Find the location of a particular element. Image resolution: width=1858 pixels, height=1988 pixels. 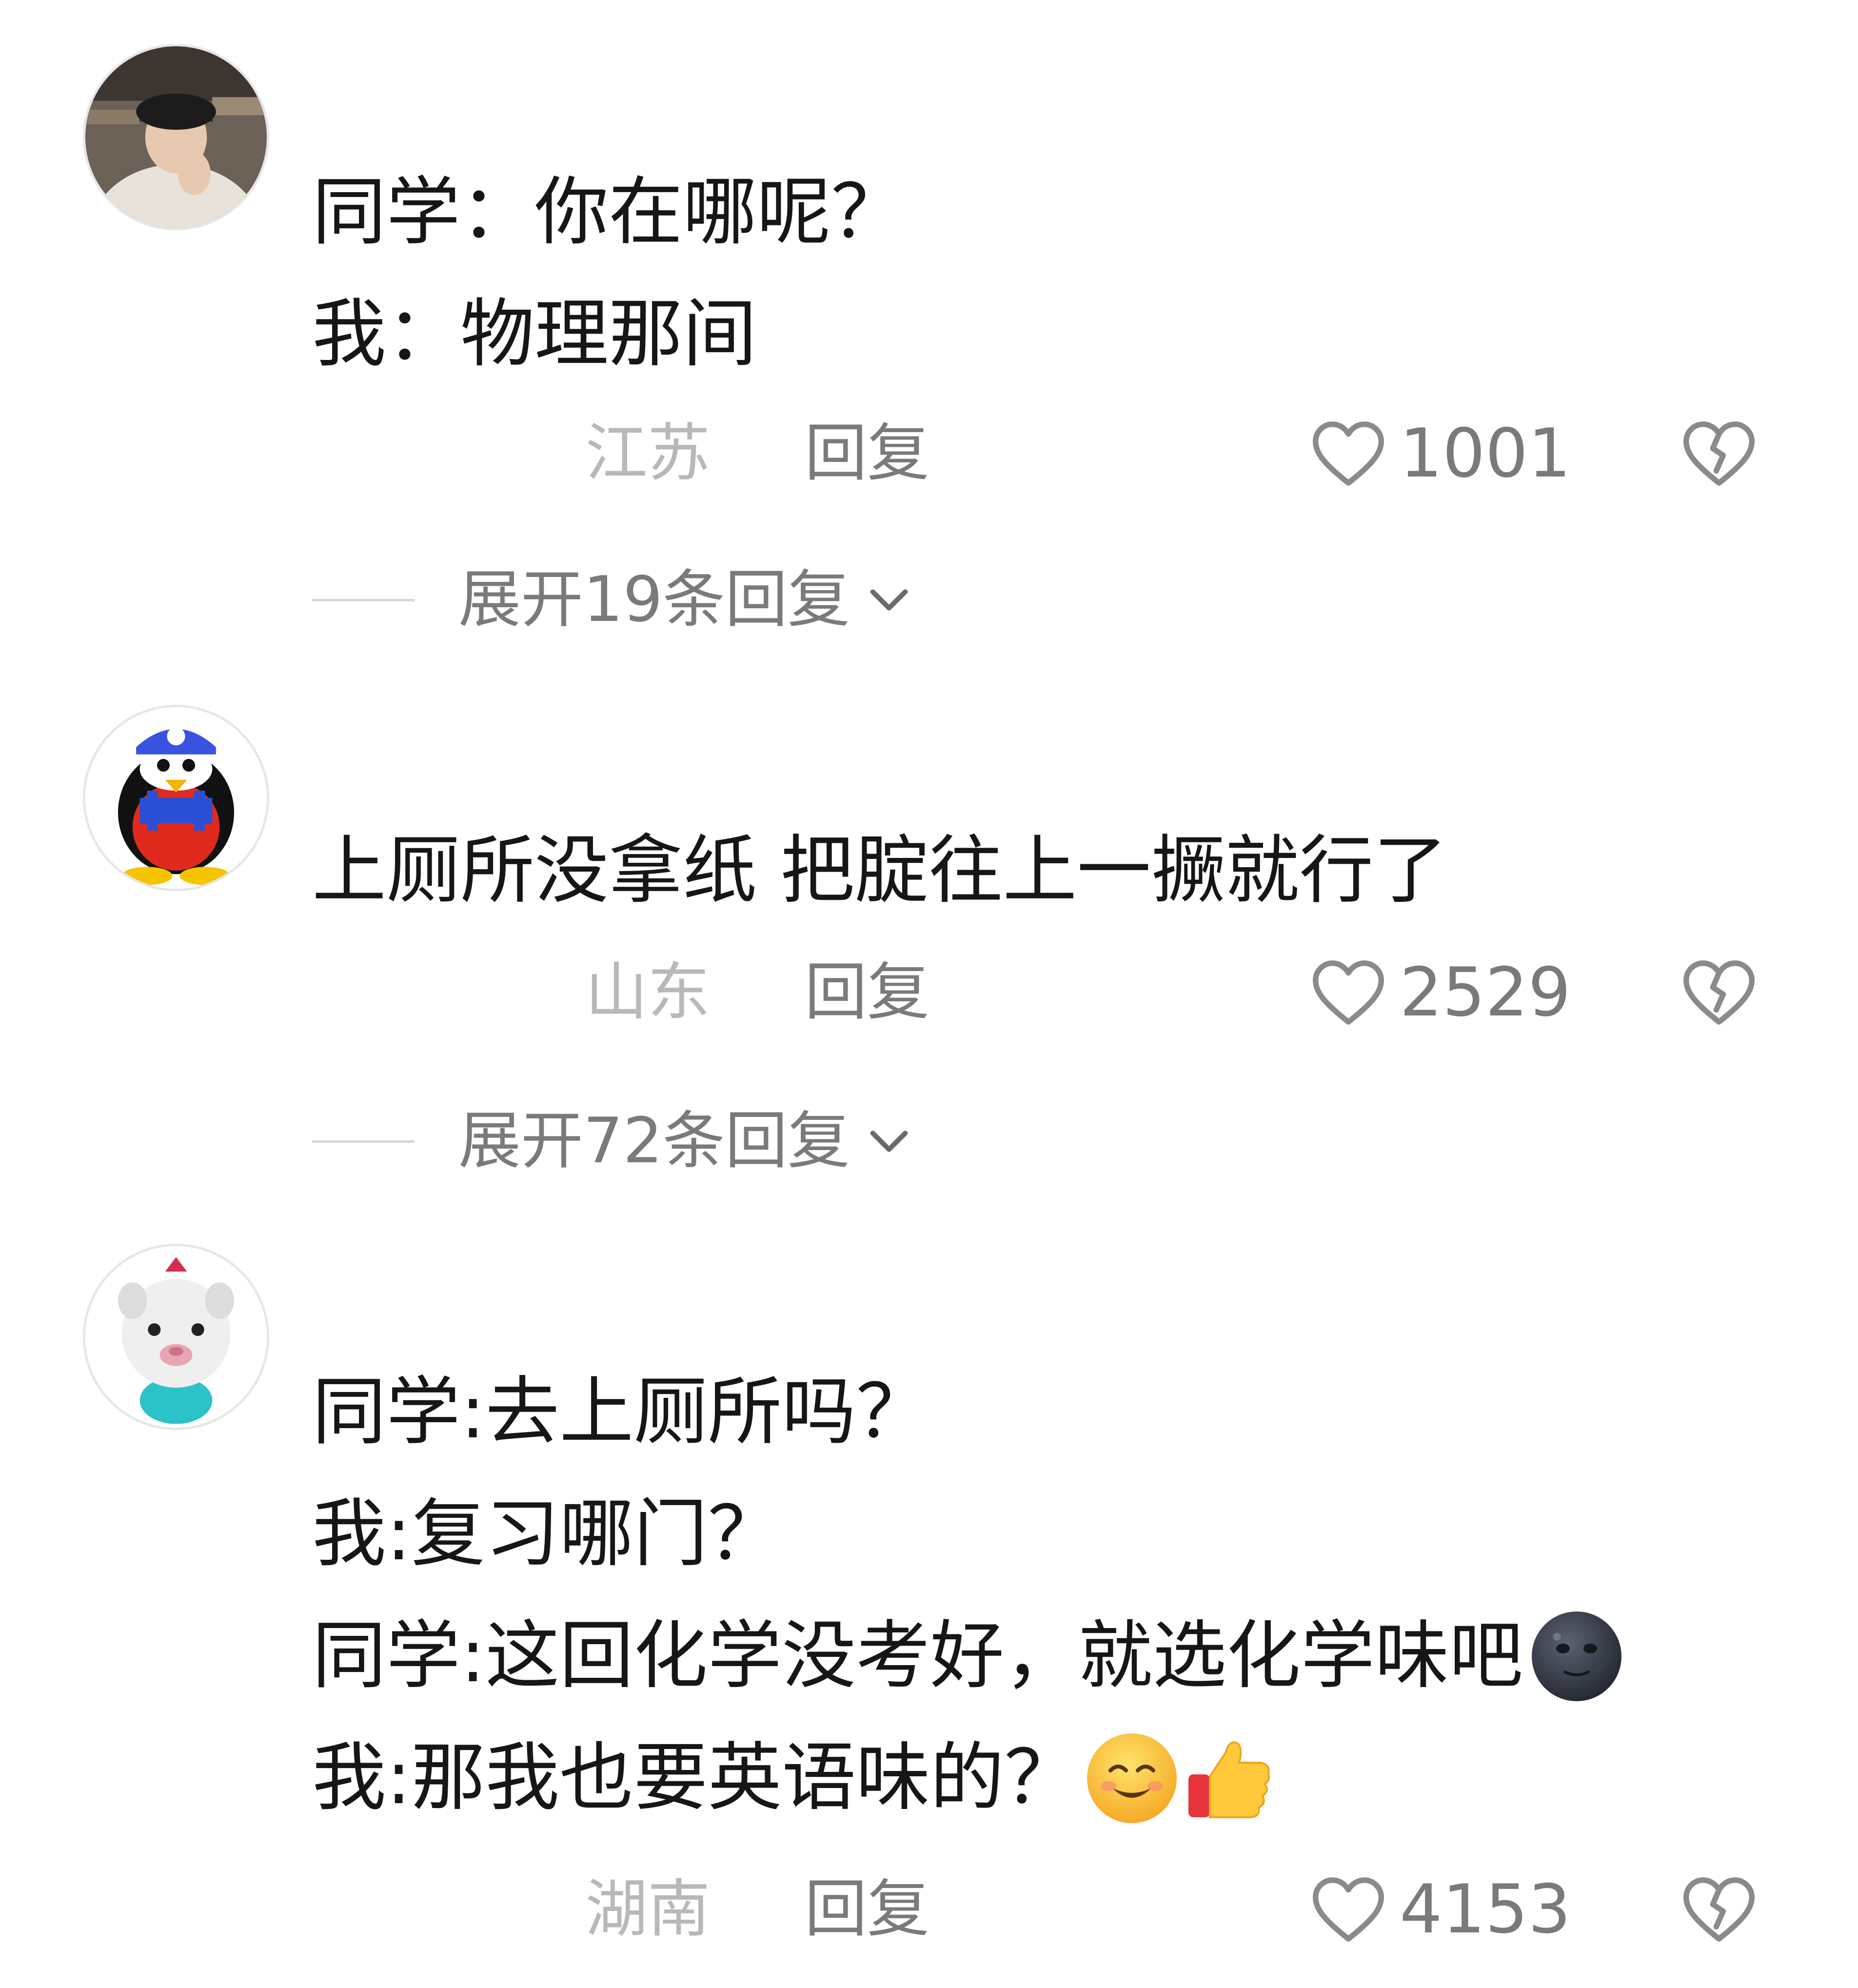

comment-line-text: 我:那我也要英语味的？ is located at coordinates (695, 1777).